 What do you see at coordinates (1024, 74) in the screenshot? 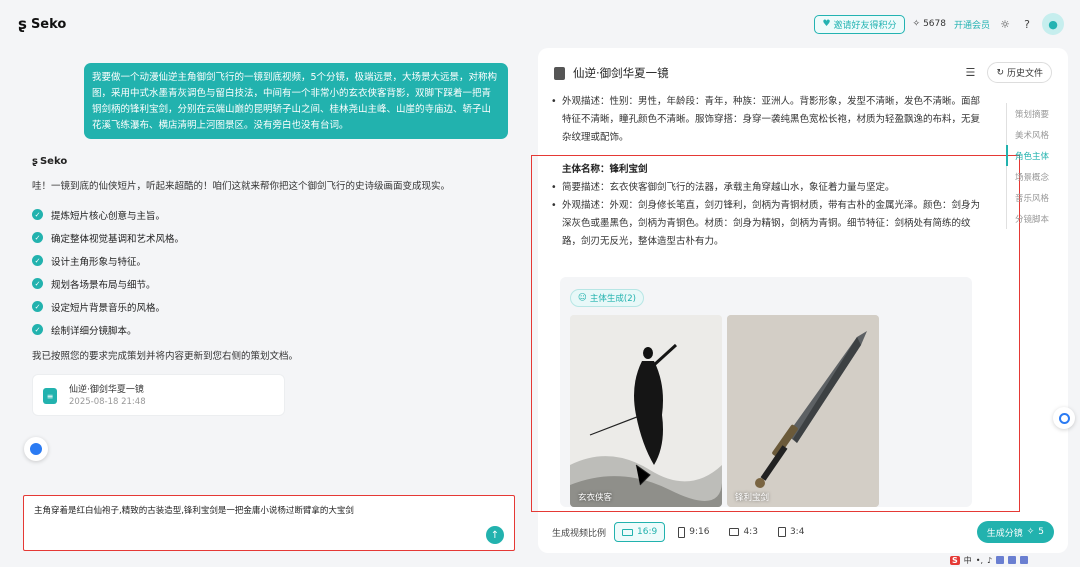
I see `history-label: 历史文件` at bounding box center [1024, 74].